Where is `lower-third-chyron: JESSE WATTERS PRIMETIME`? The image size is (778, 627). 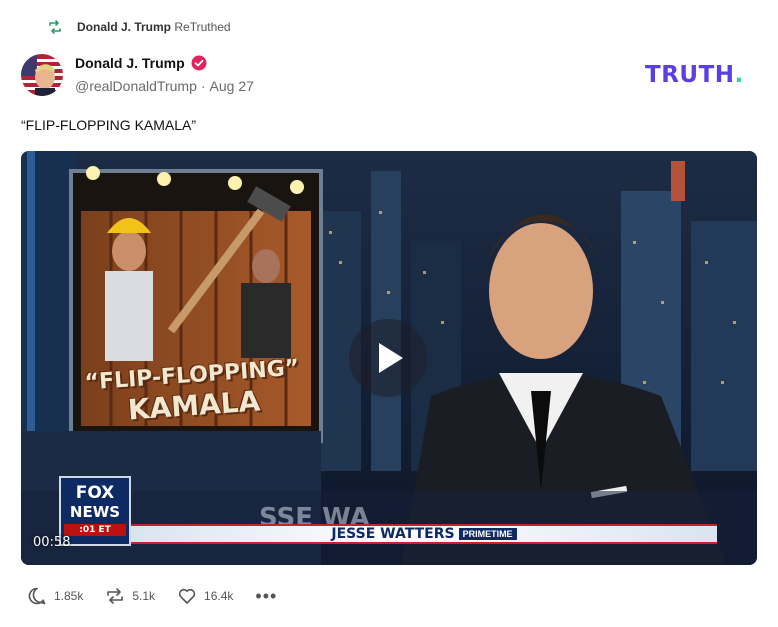 lower-third-chyron: JESSE WATTERS PRIMETIME is located at coordinates (424, 534).